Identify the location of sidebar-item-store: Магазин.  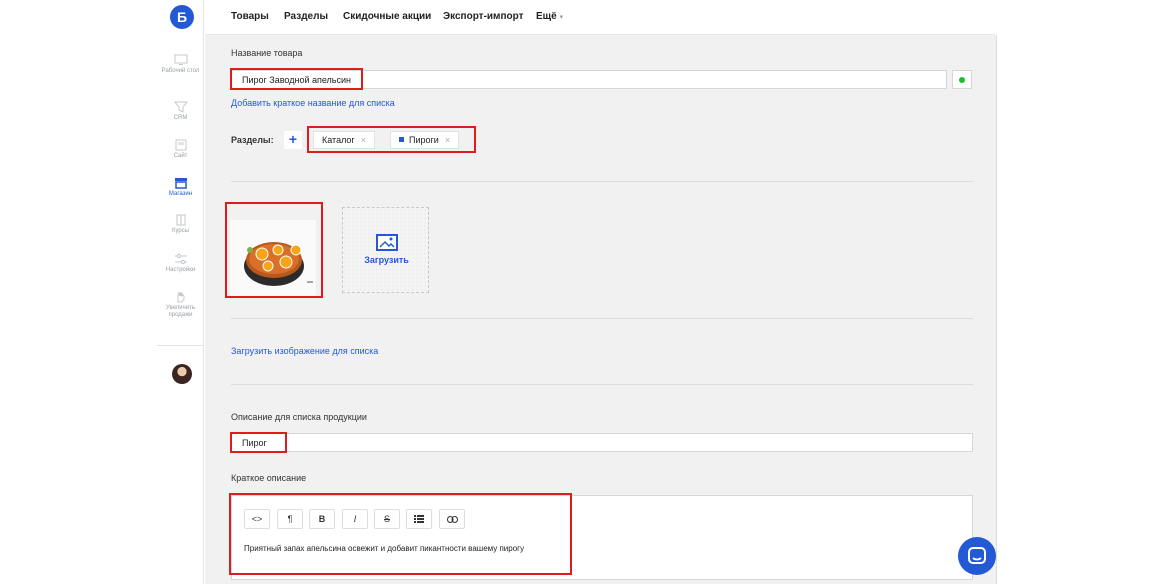
(180, 187).